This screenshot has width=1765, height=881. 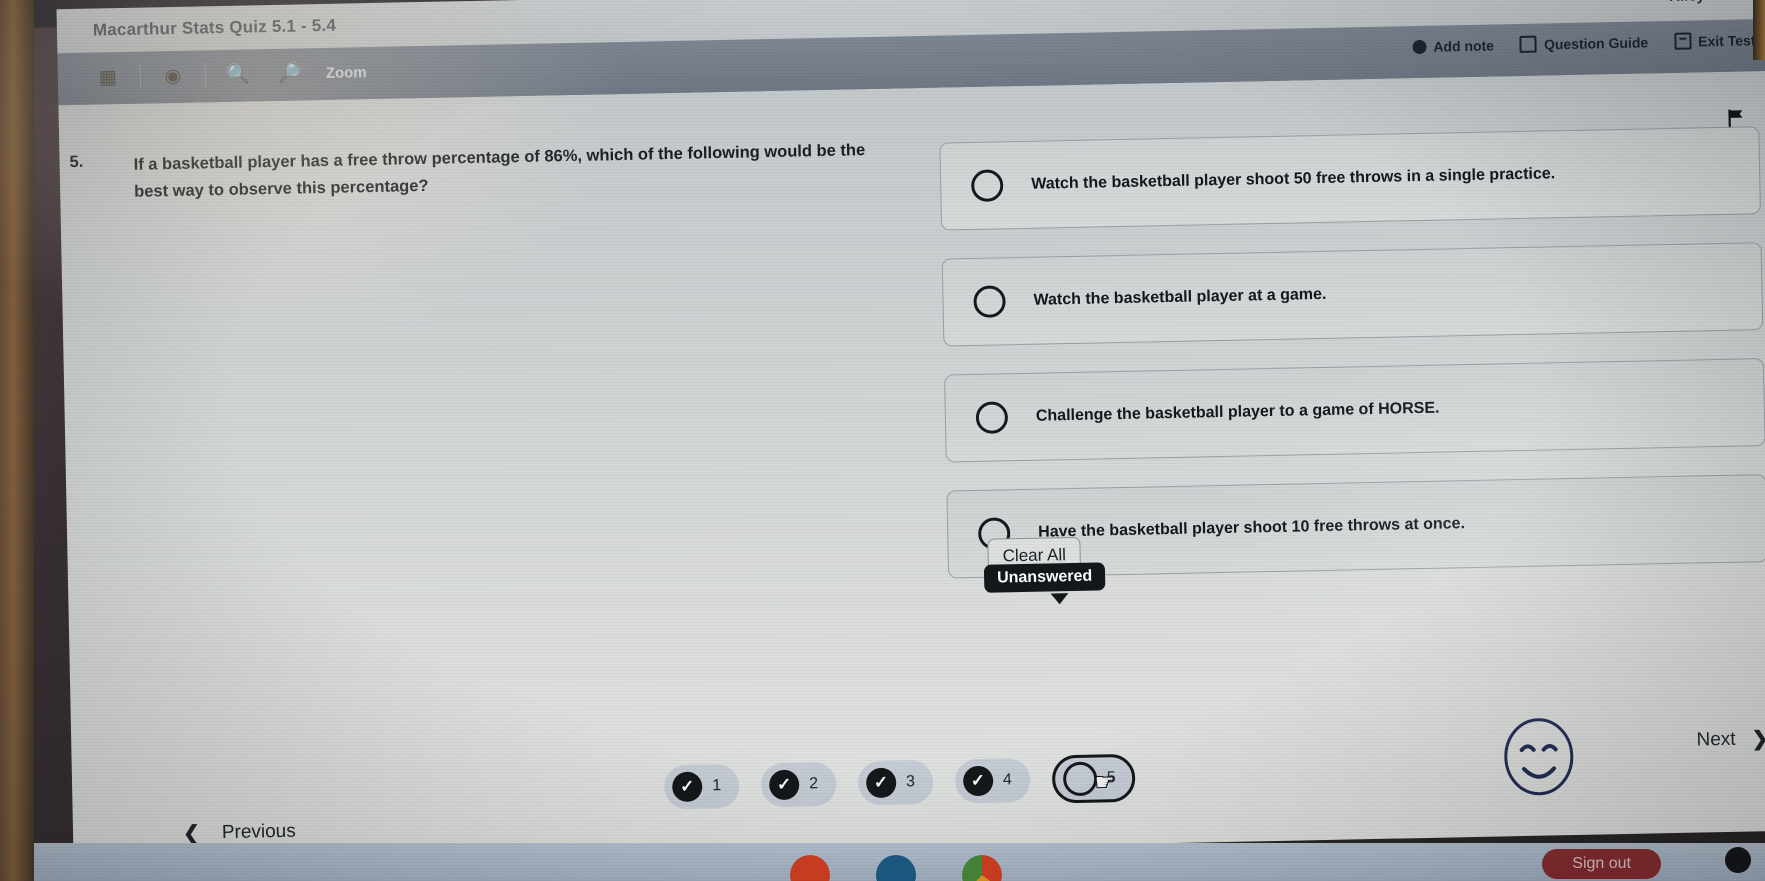 I want to click on os-taskbar: Sign out, so click(x=882, y=862).